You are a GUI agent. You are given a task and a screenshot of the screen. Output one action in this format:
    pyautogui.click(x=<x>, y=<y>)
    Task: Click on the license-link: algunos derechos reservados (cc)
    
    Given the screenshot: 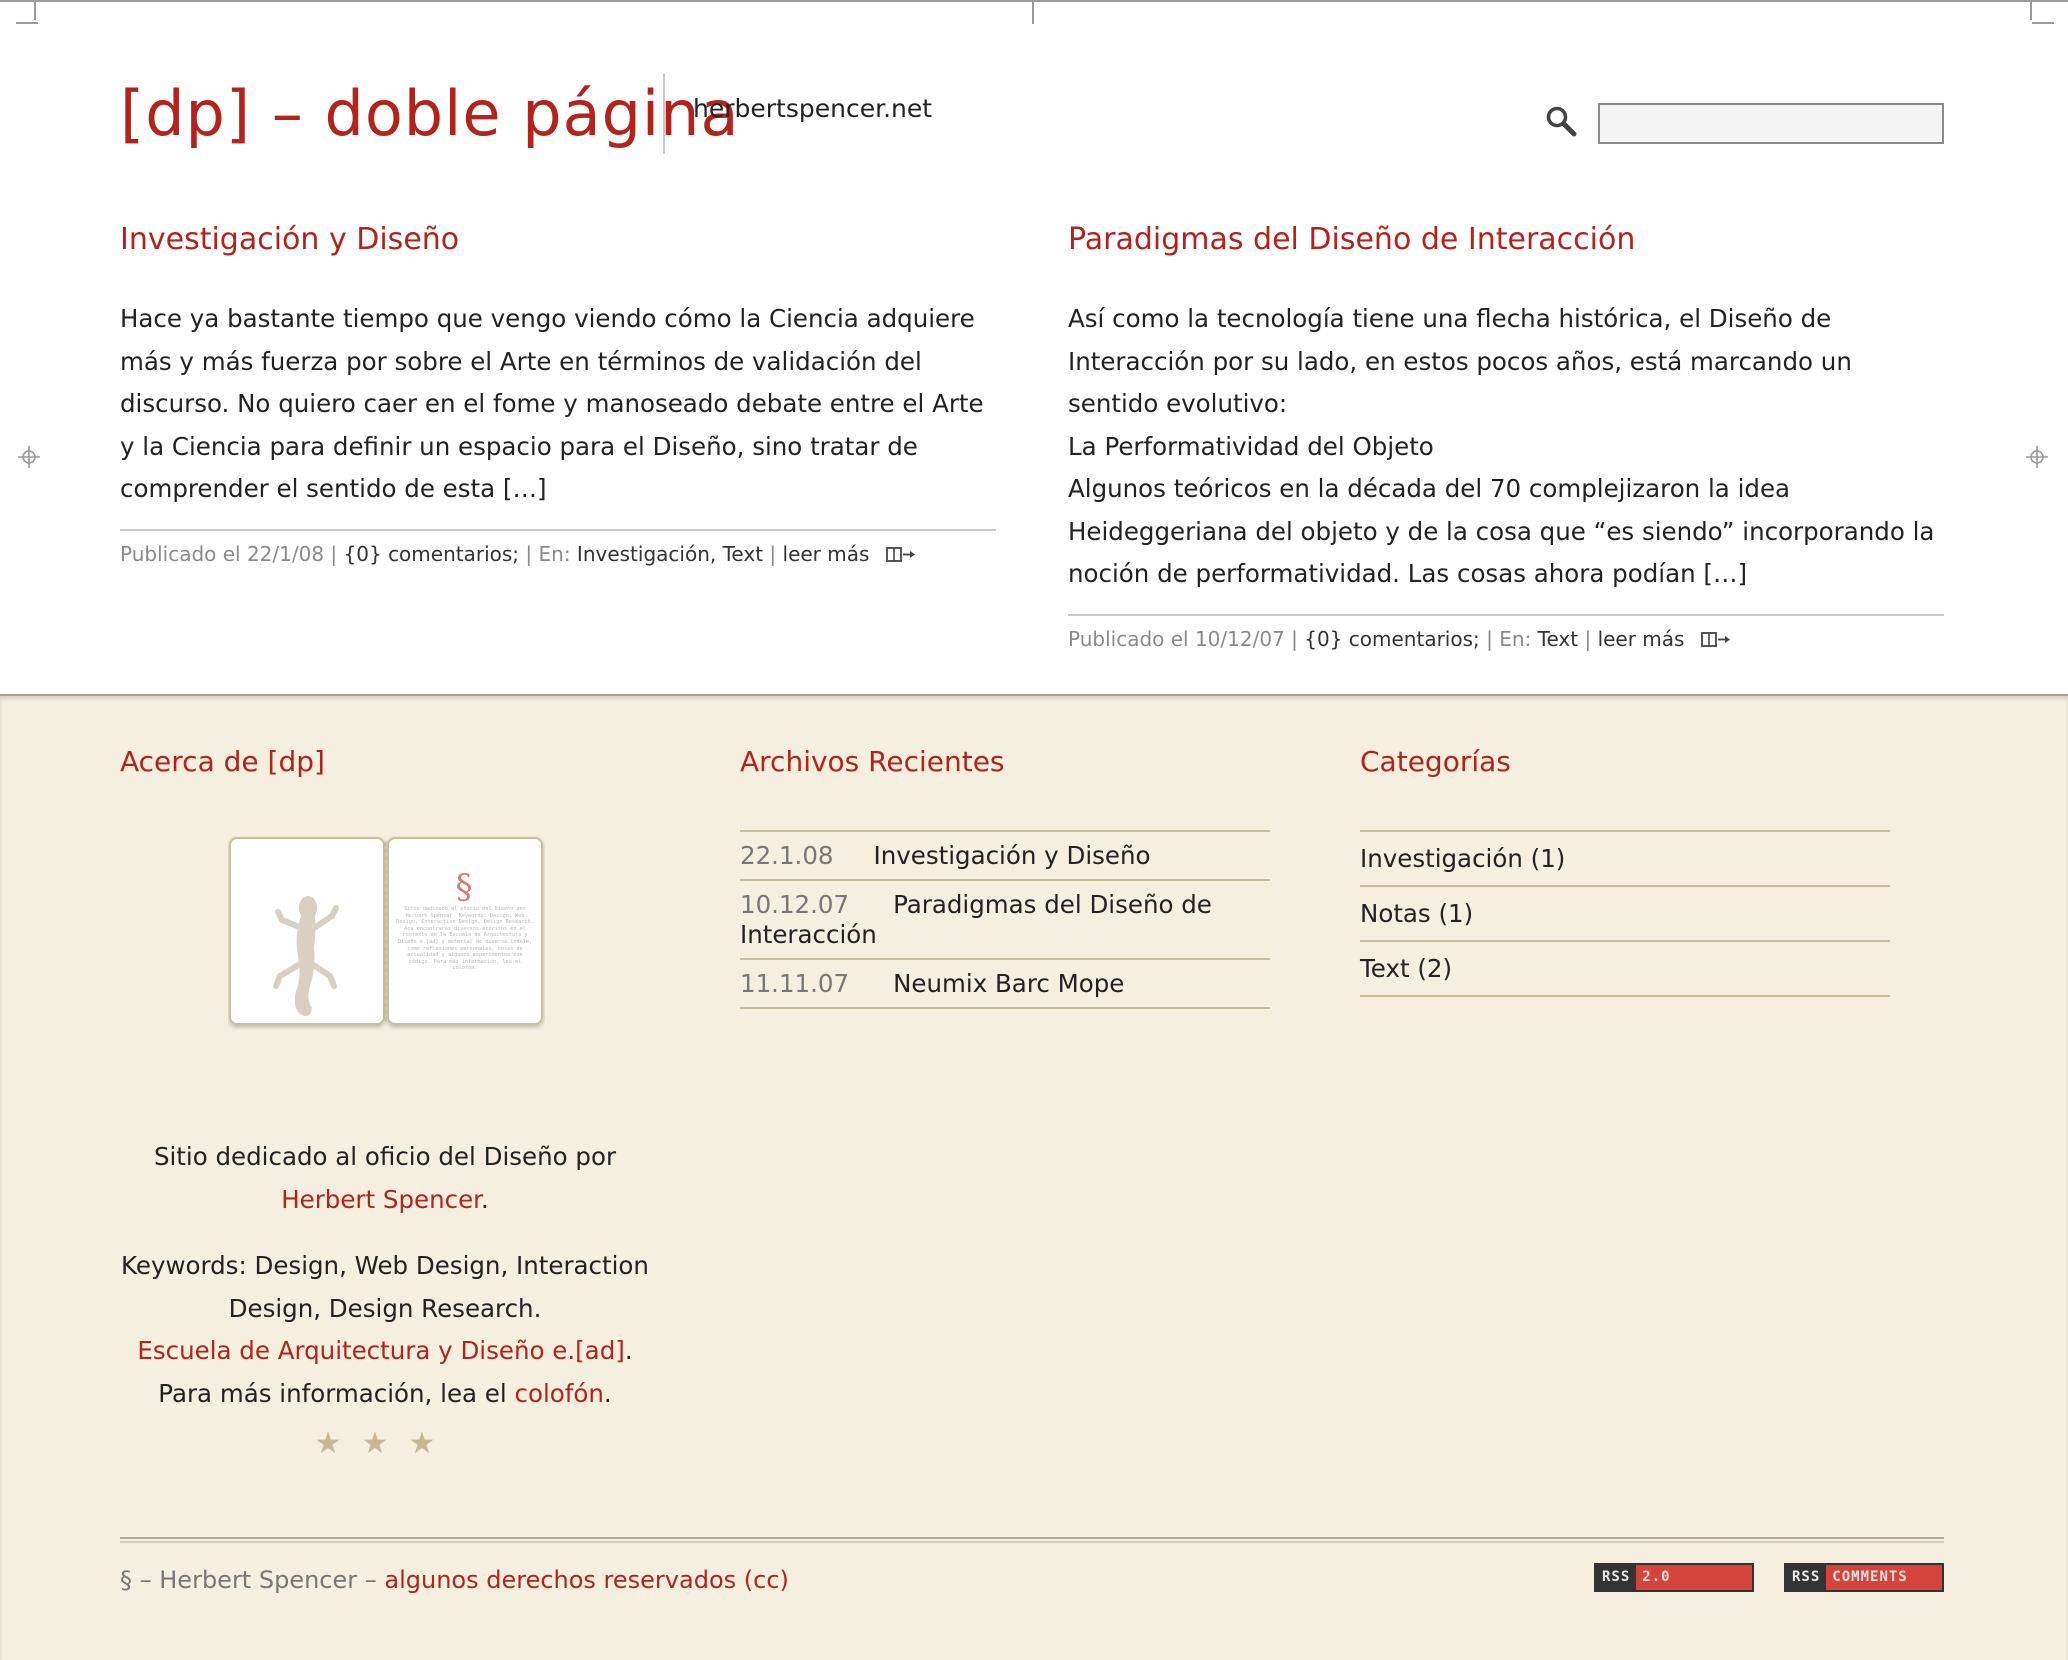 What is the action you would take?
    pyautogui.click(x=586, y=1580)
    